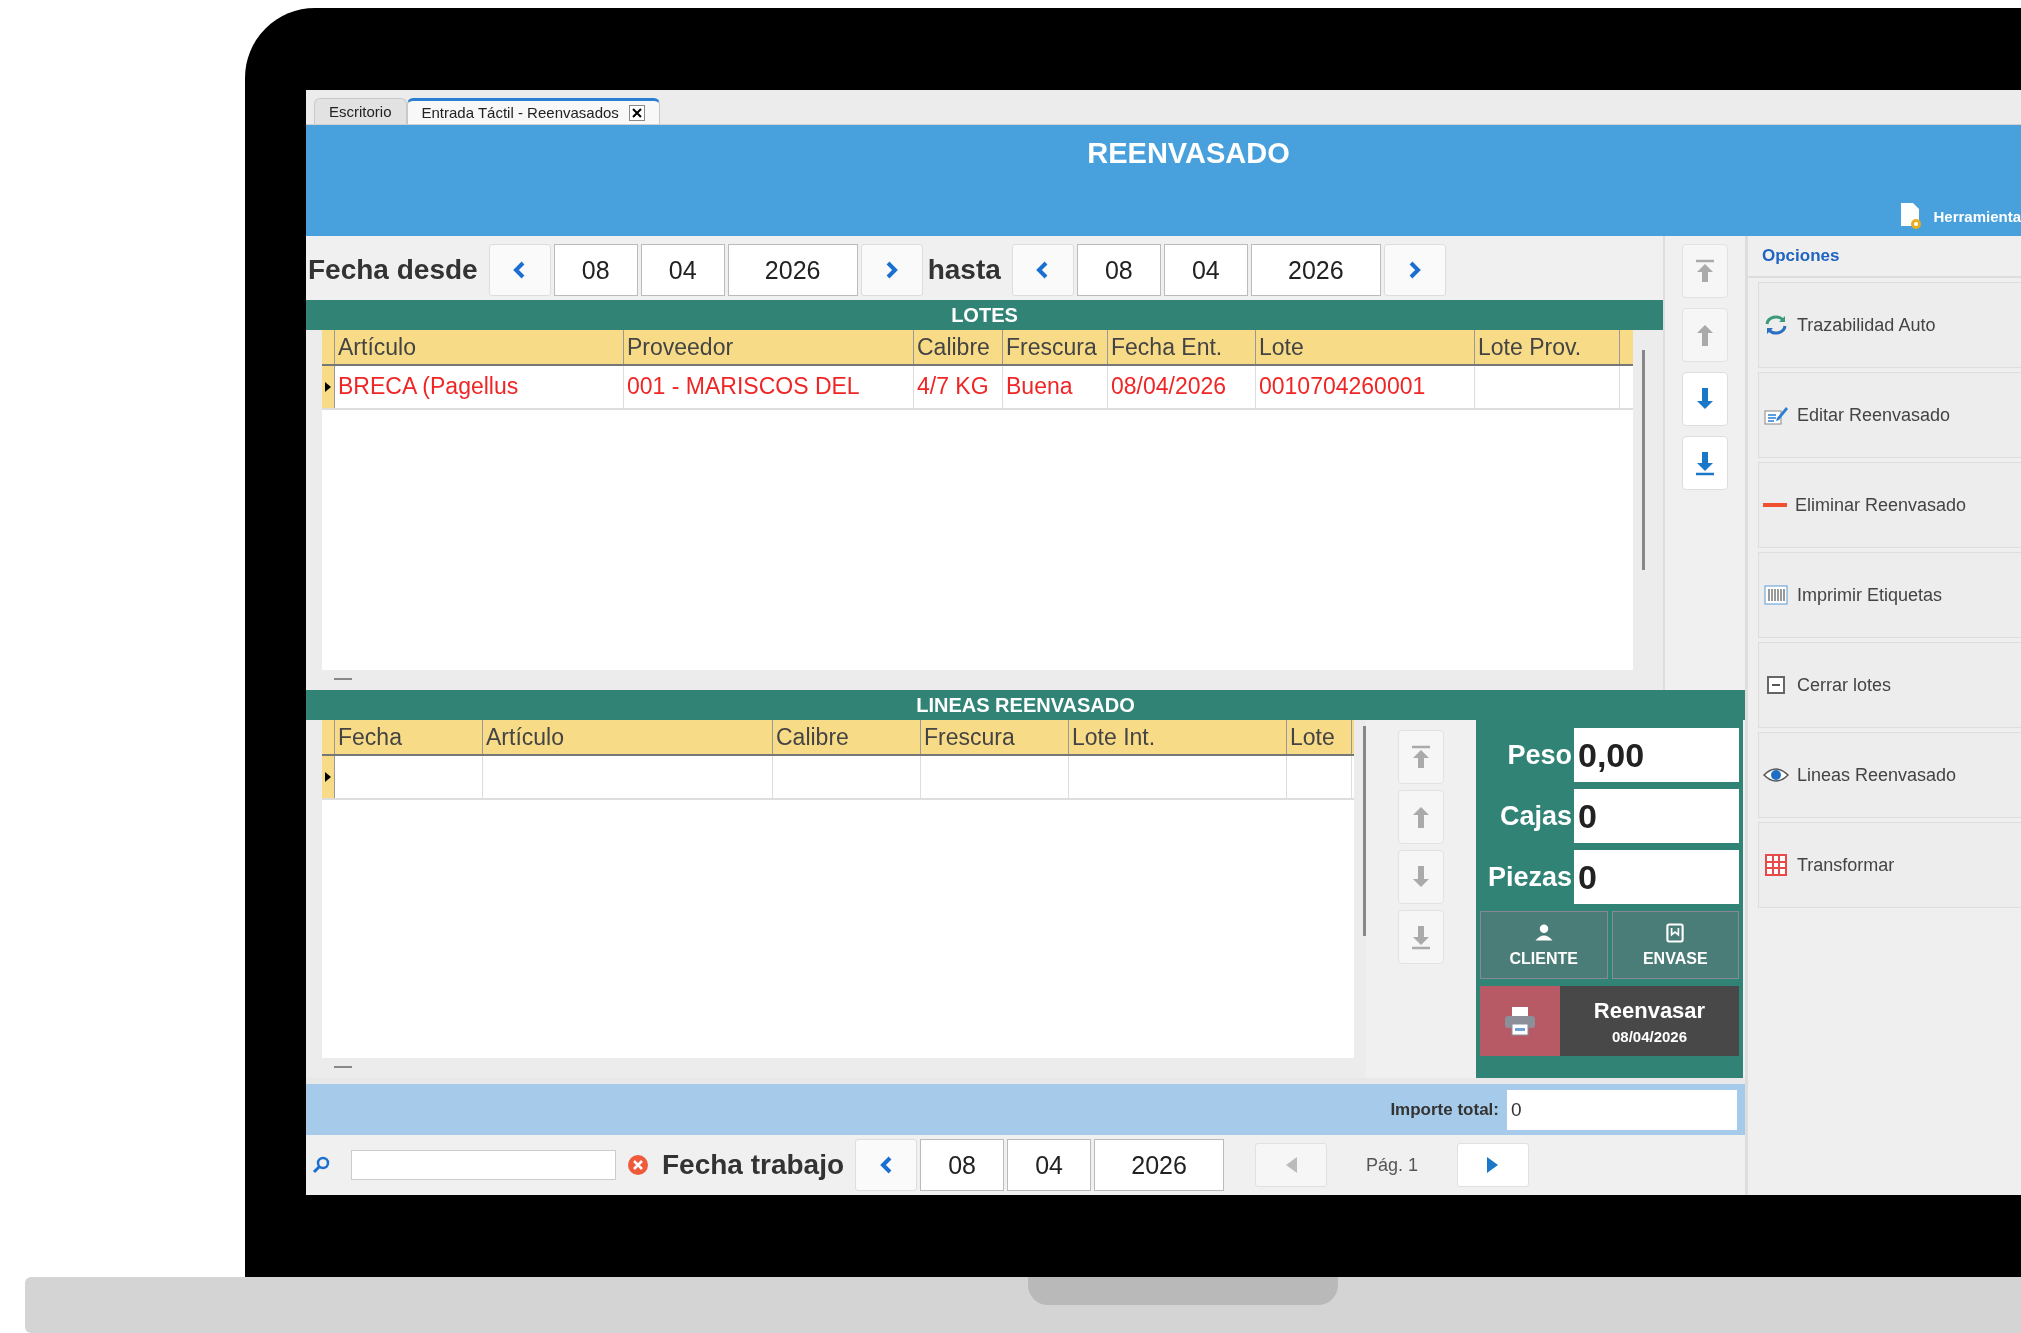 This screenshot has width=2021, height=1333. What do you see at coordinates (360, 111) in the screenshot?
I see `tab: Escritorio` at bounding box center [360, 111].